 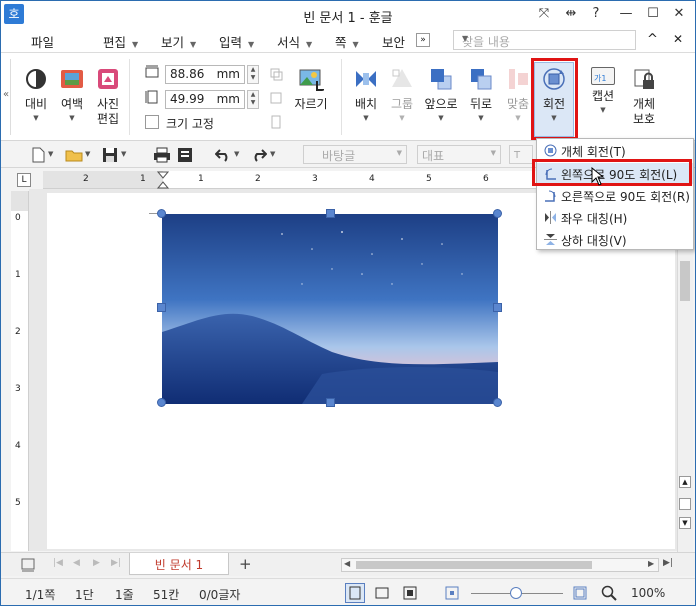 What do you see at coordinates (311, 89) in the screenshot?
I see `crop-button: 자르기` at bounding box center [311, 89].